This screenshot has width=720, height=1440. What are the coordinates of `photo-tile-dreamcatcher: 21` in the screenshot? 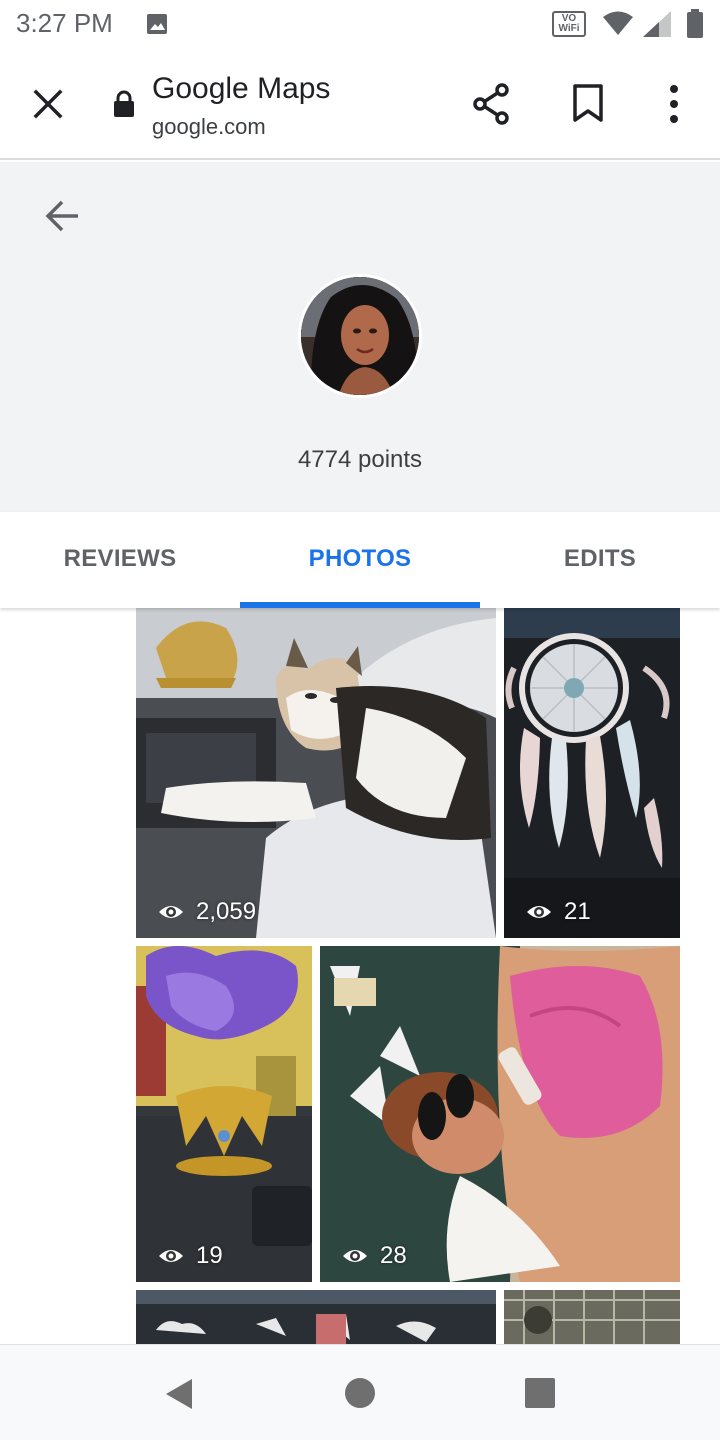 It's located at (592, 773).